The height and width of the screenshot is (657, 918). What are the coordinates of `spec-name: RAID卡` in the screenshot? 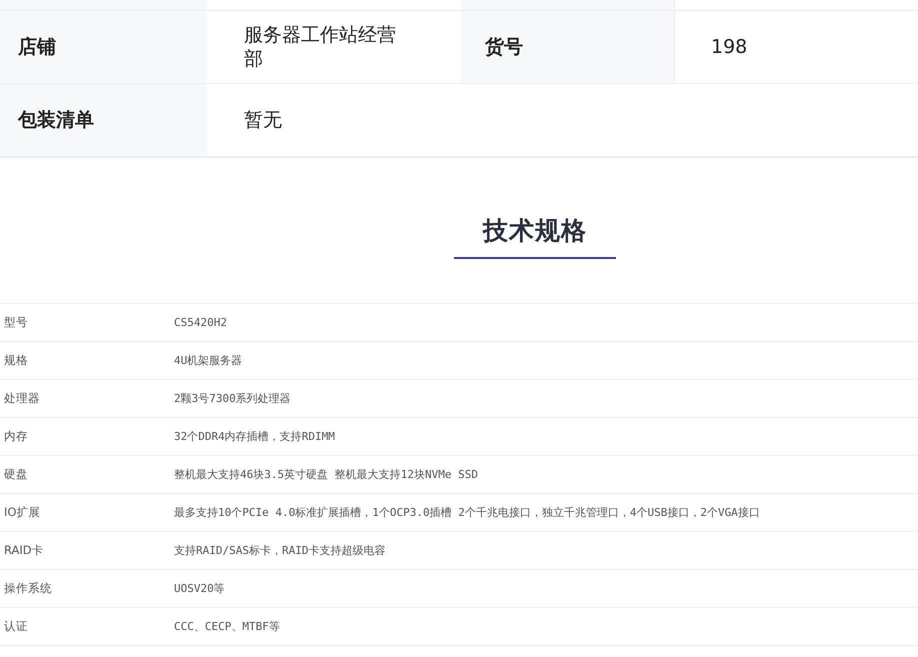 It's located at (24, 550).